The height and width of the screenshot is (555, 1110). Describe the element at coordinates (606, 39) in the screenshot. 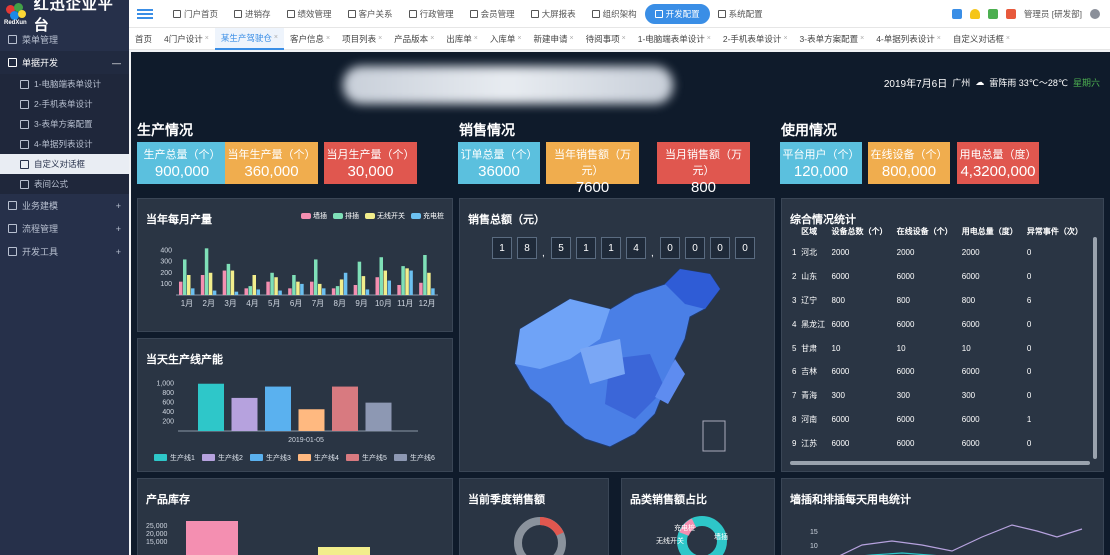

I see `page-tab: 待阅事项 ×` at that location.